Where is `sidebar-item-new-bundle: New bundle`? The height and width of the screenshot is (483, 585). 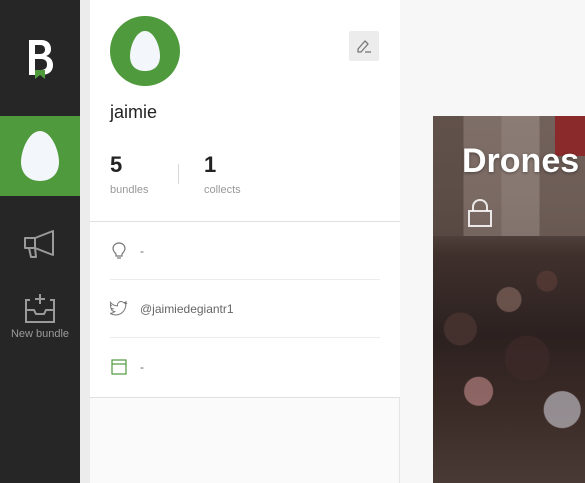 sidebar-item-new-bundle: New bundle is located at coordinates (40, 327).